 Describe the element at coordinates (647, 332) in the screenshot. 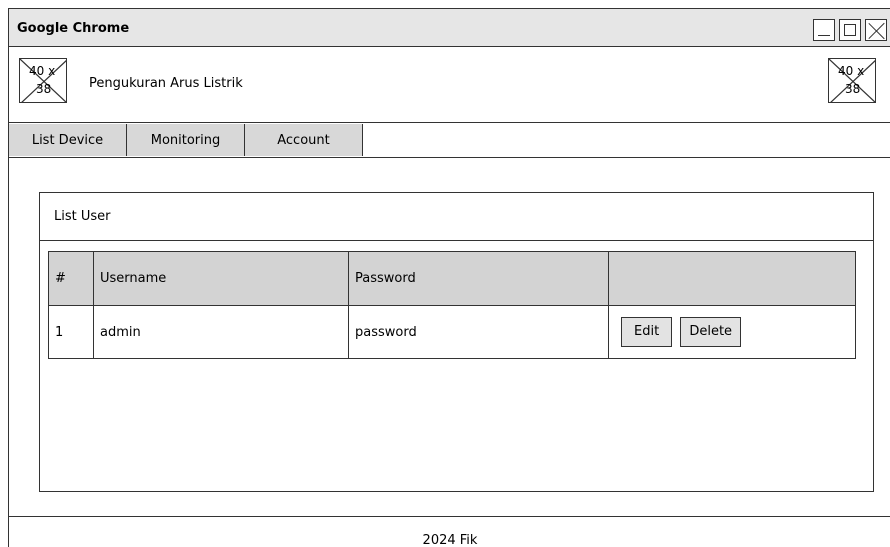

I see `edit-button: Edit` at that location.